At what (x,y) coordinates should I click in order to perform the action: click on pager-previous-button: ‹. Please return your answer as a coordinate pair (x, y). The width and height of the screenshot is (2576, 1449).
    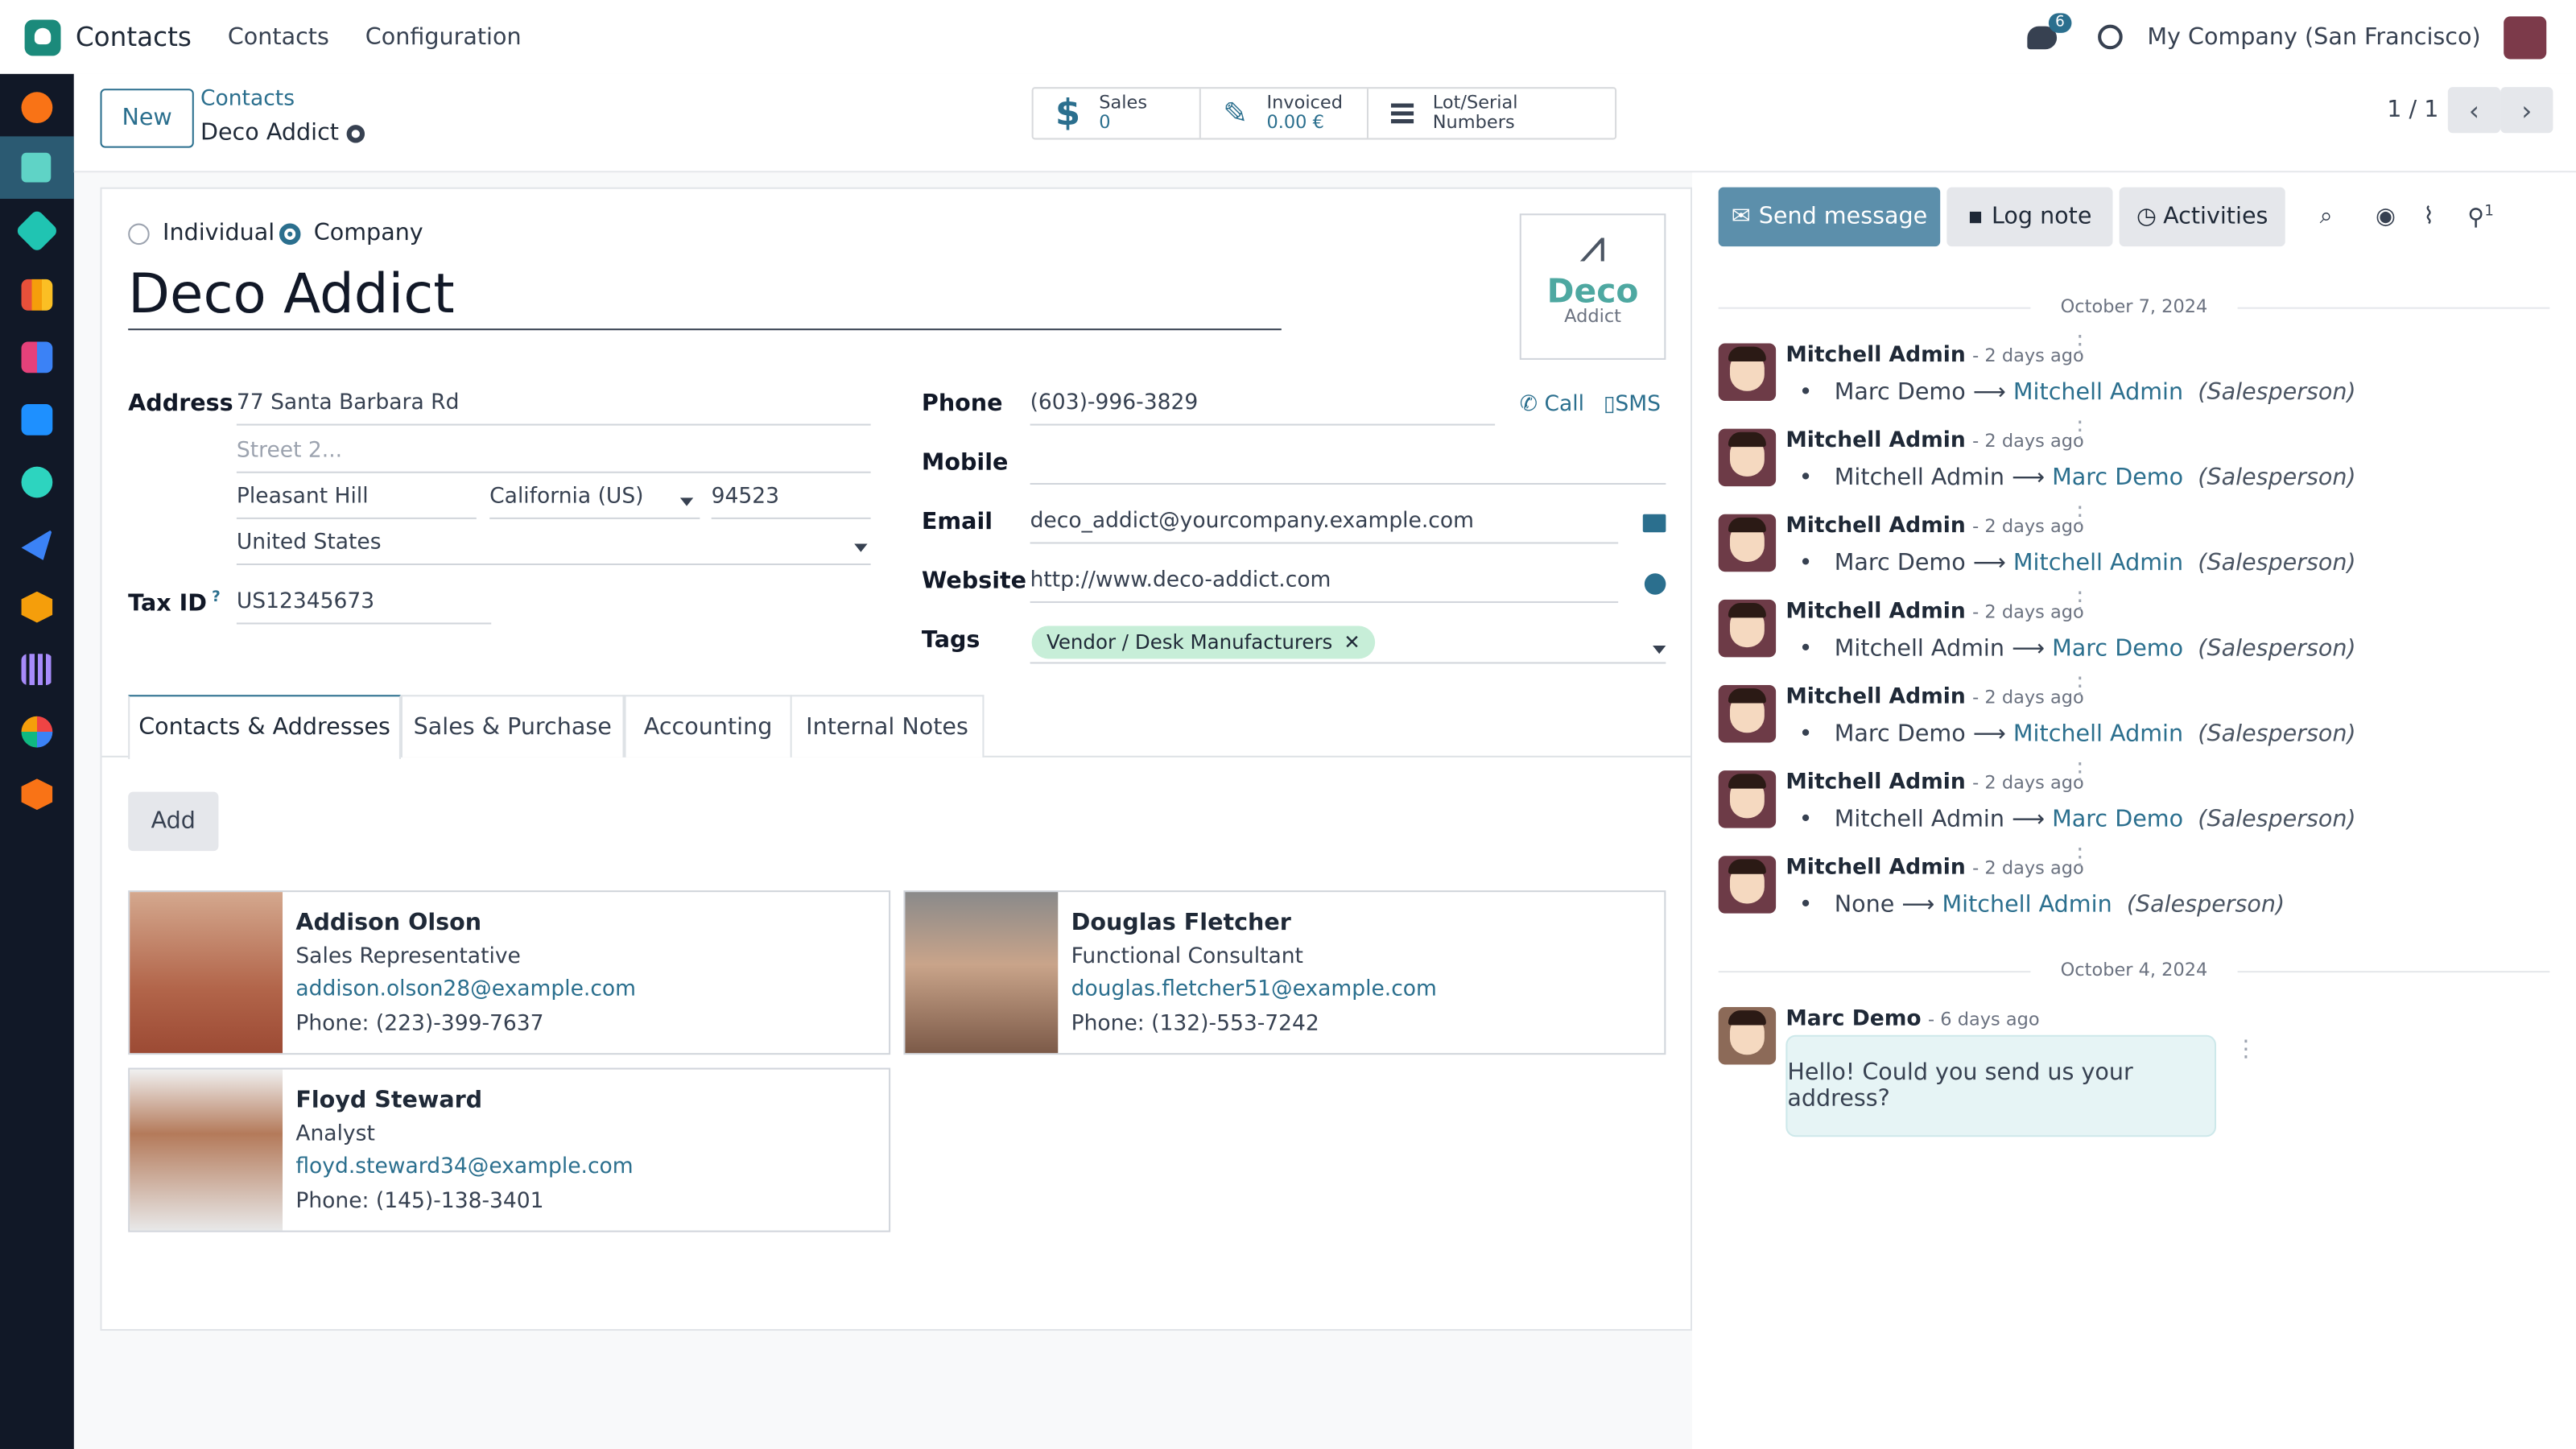
    Looking at the image, I should click on (2474, 111).